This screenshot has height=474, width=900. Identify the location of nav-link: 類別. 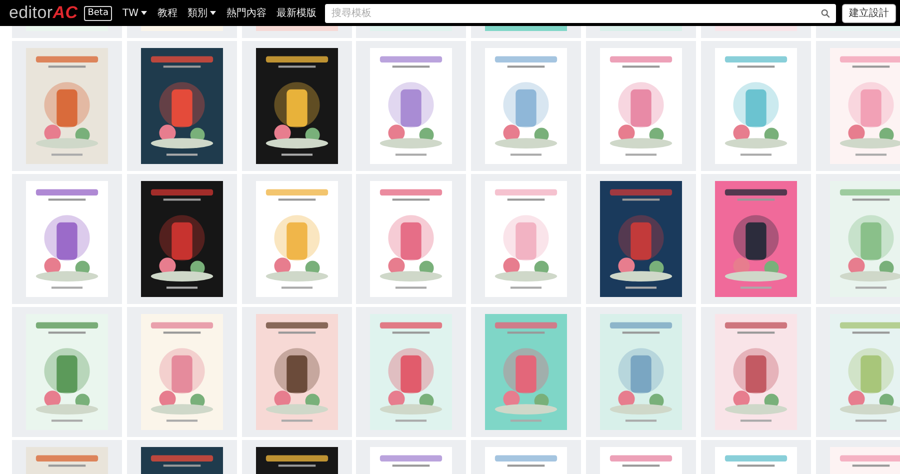
(201, 13).